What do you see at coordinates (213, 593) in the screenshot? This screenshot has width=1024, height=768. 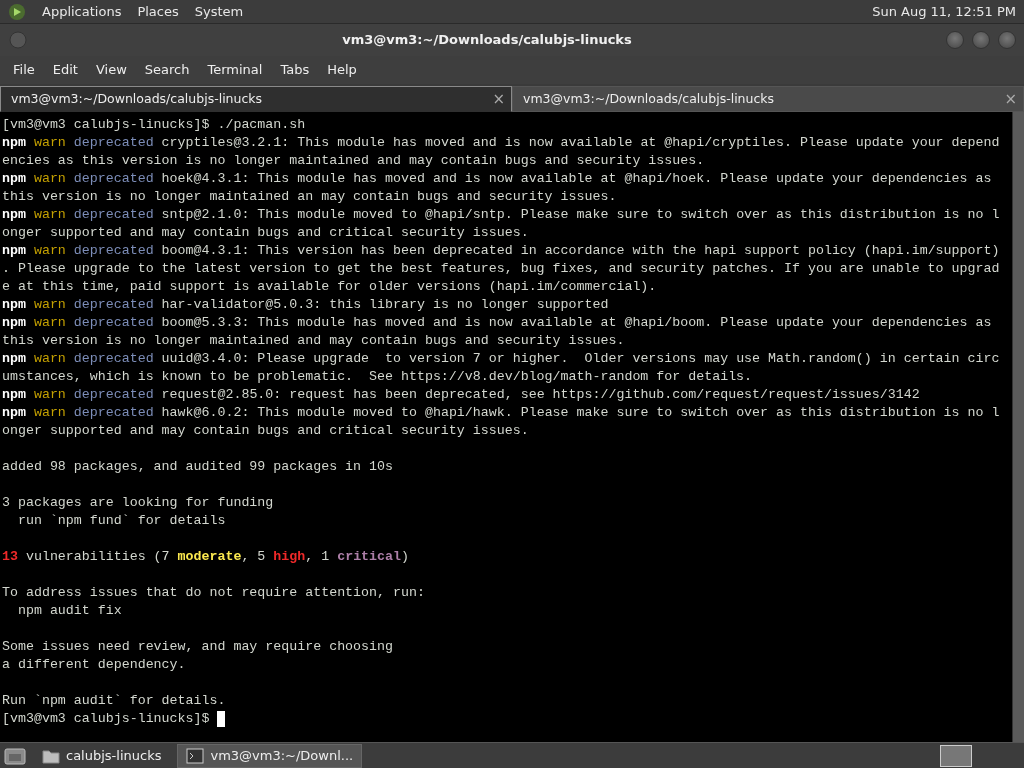 I see `terminal-line: To address issues that do not require attention, run:` at bounding box center [213, 593].